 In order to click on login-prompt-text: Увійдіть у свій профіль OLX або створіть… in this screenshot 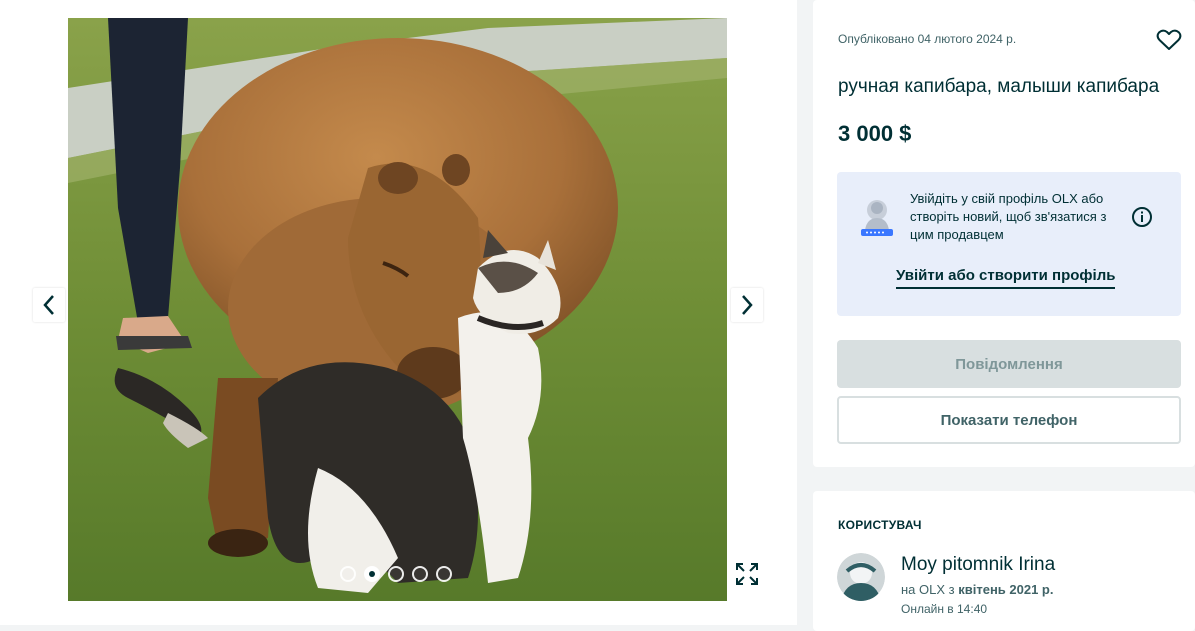, I will do `click(1008, 216)`.